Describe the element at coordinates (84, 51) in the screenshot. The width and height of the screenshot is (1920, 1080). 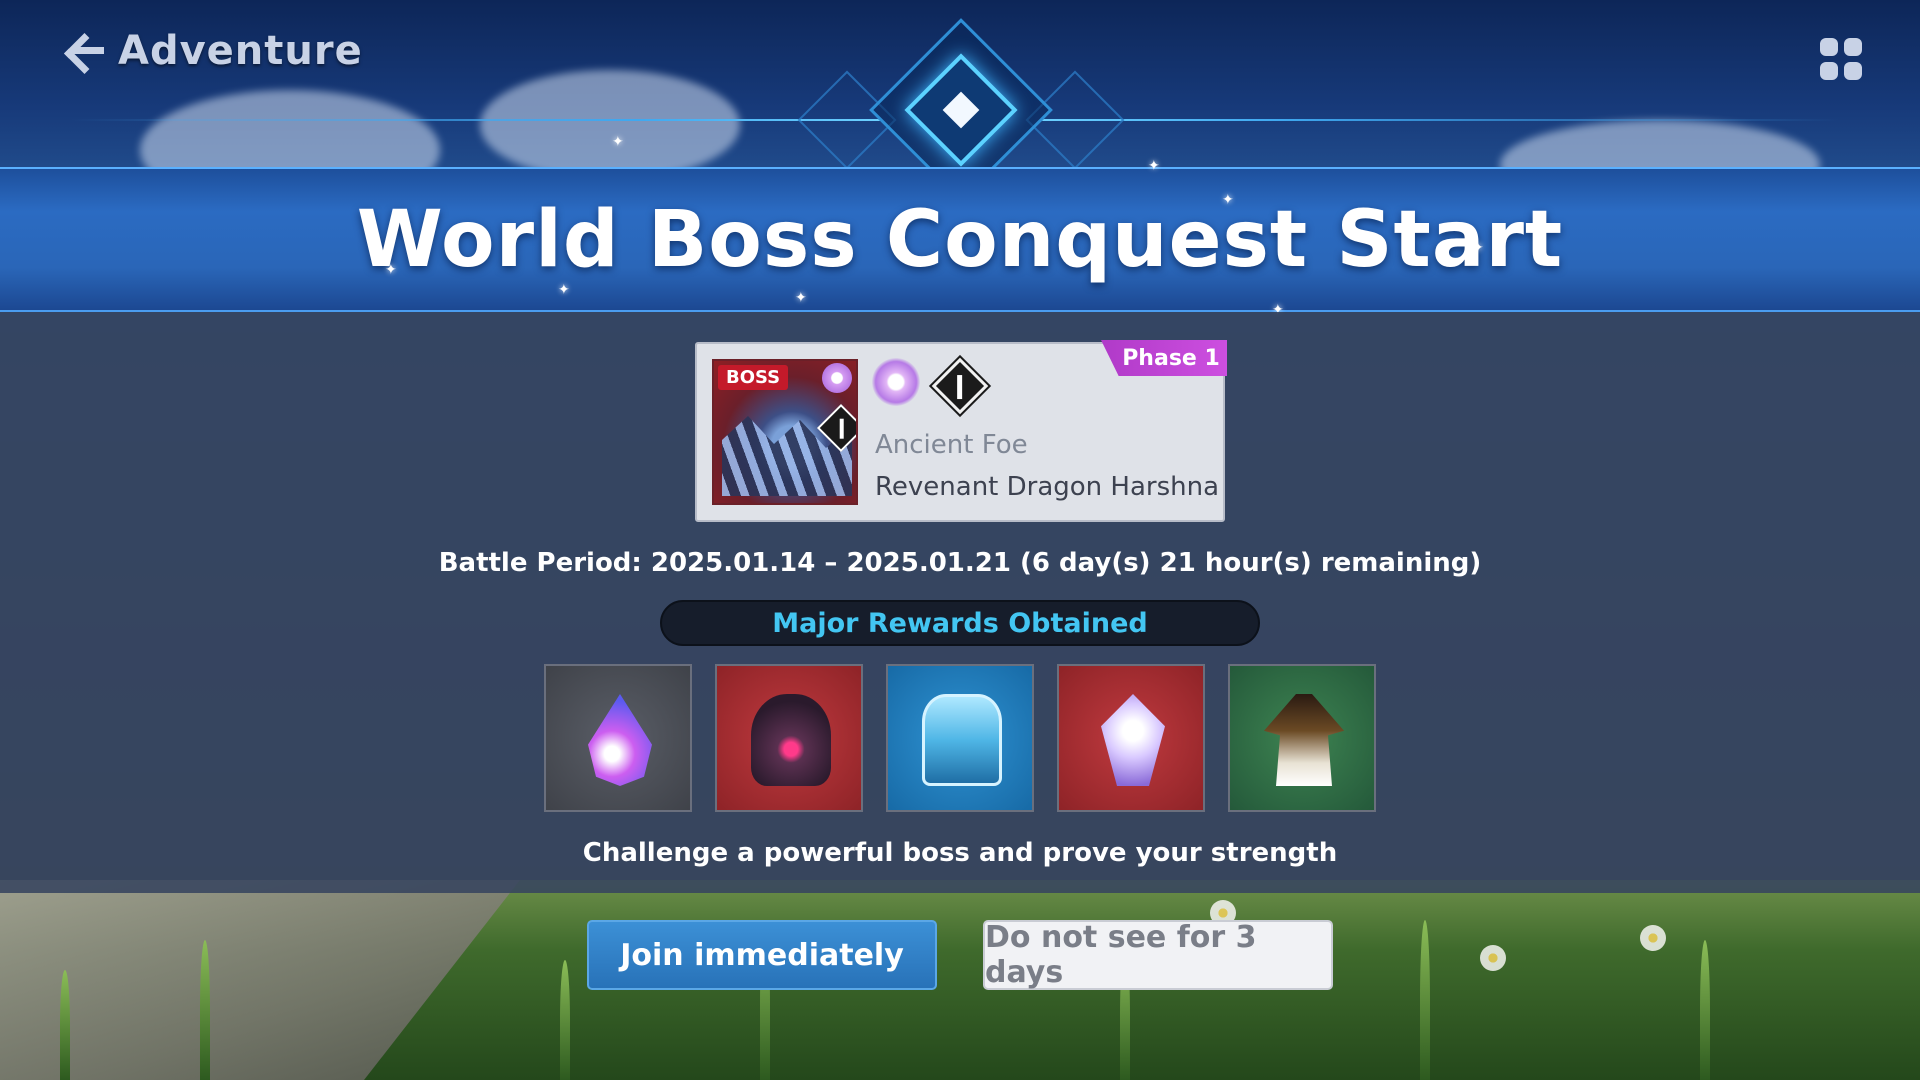
I see `back-arrow-icon` at that location.